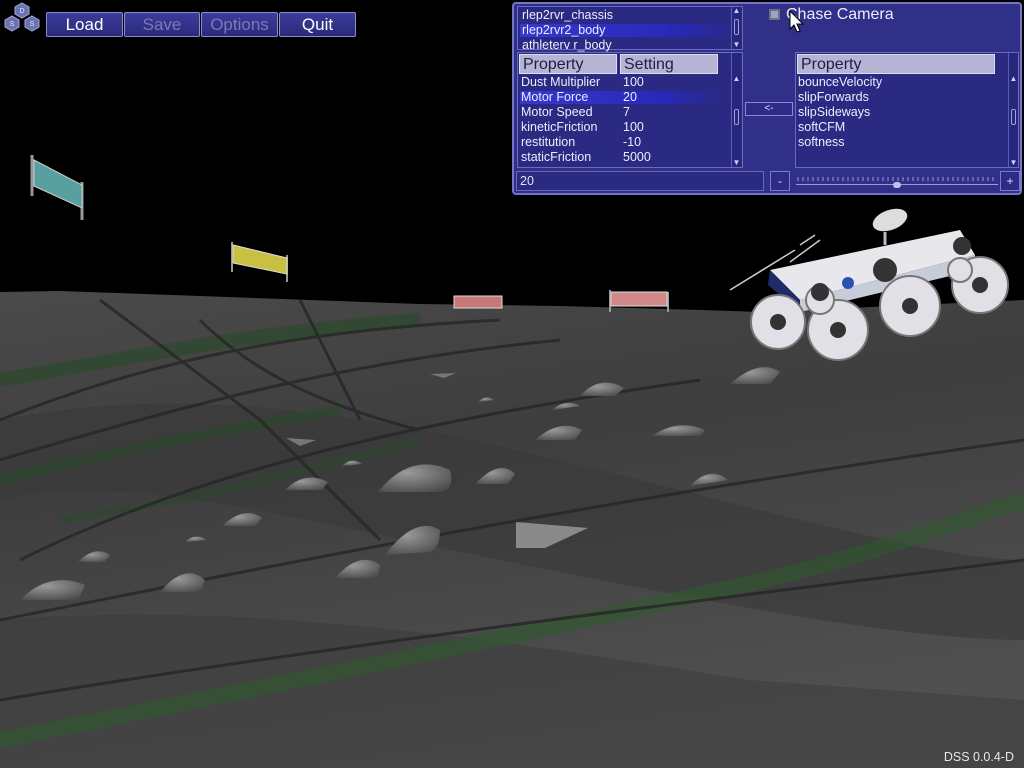 This screenshot has width=1024, height=768. Describe the element at coordinates (560, 82) in the screenshot. I see `settings-row-property: Dust Multiplier` at that location.